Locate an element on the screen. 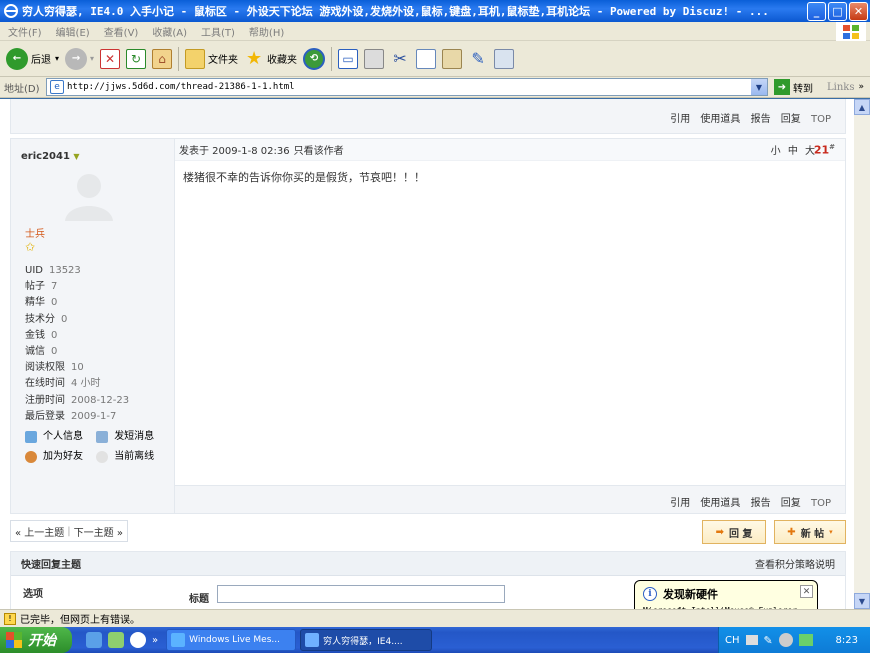 This screenshot has height=653, width=870. links-chevron-icon: » is located at coordinates (861, 87).